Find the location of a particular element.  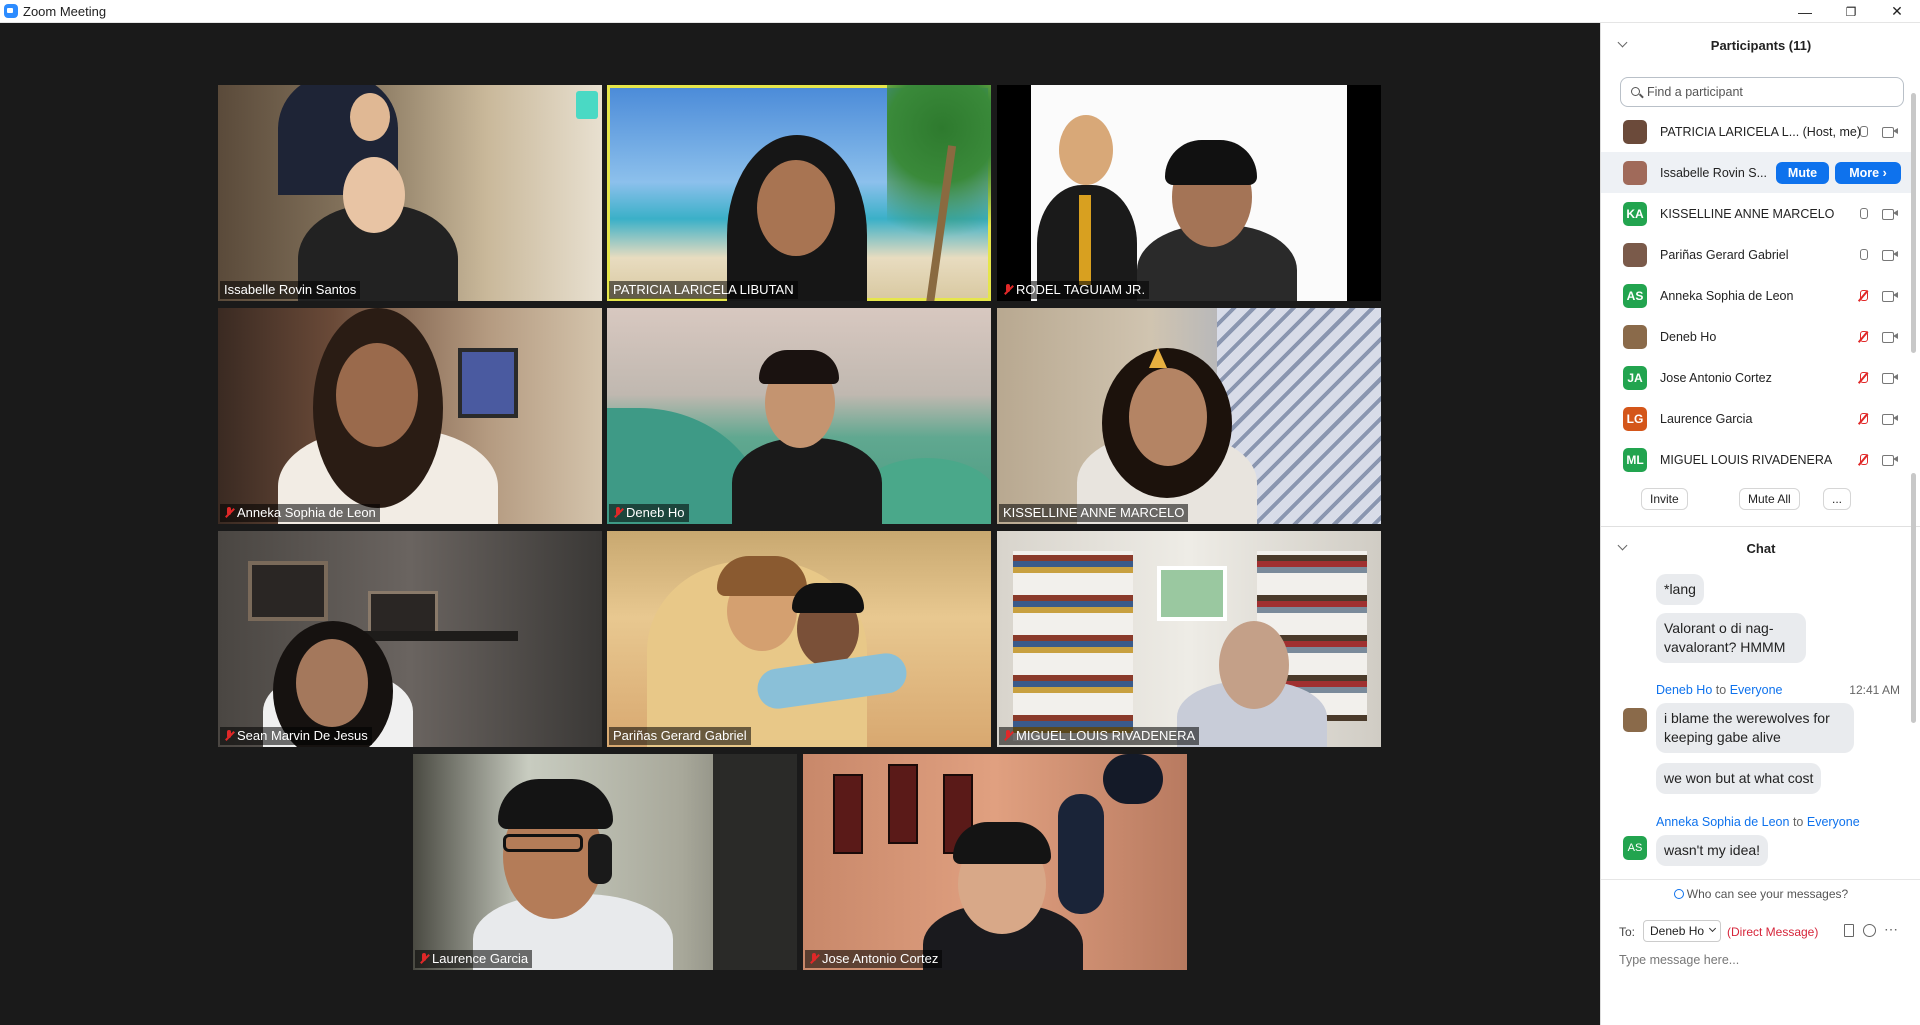

mute-all-button: Mute All is located at coordinates (1769, 499).